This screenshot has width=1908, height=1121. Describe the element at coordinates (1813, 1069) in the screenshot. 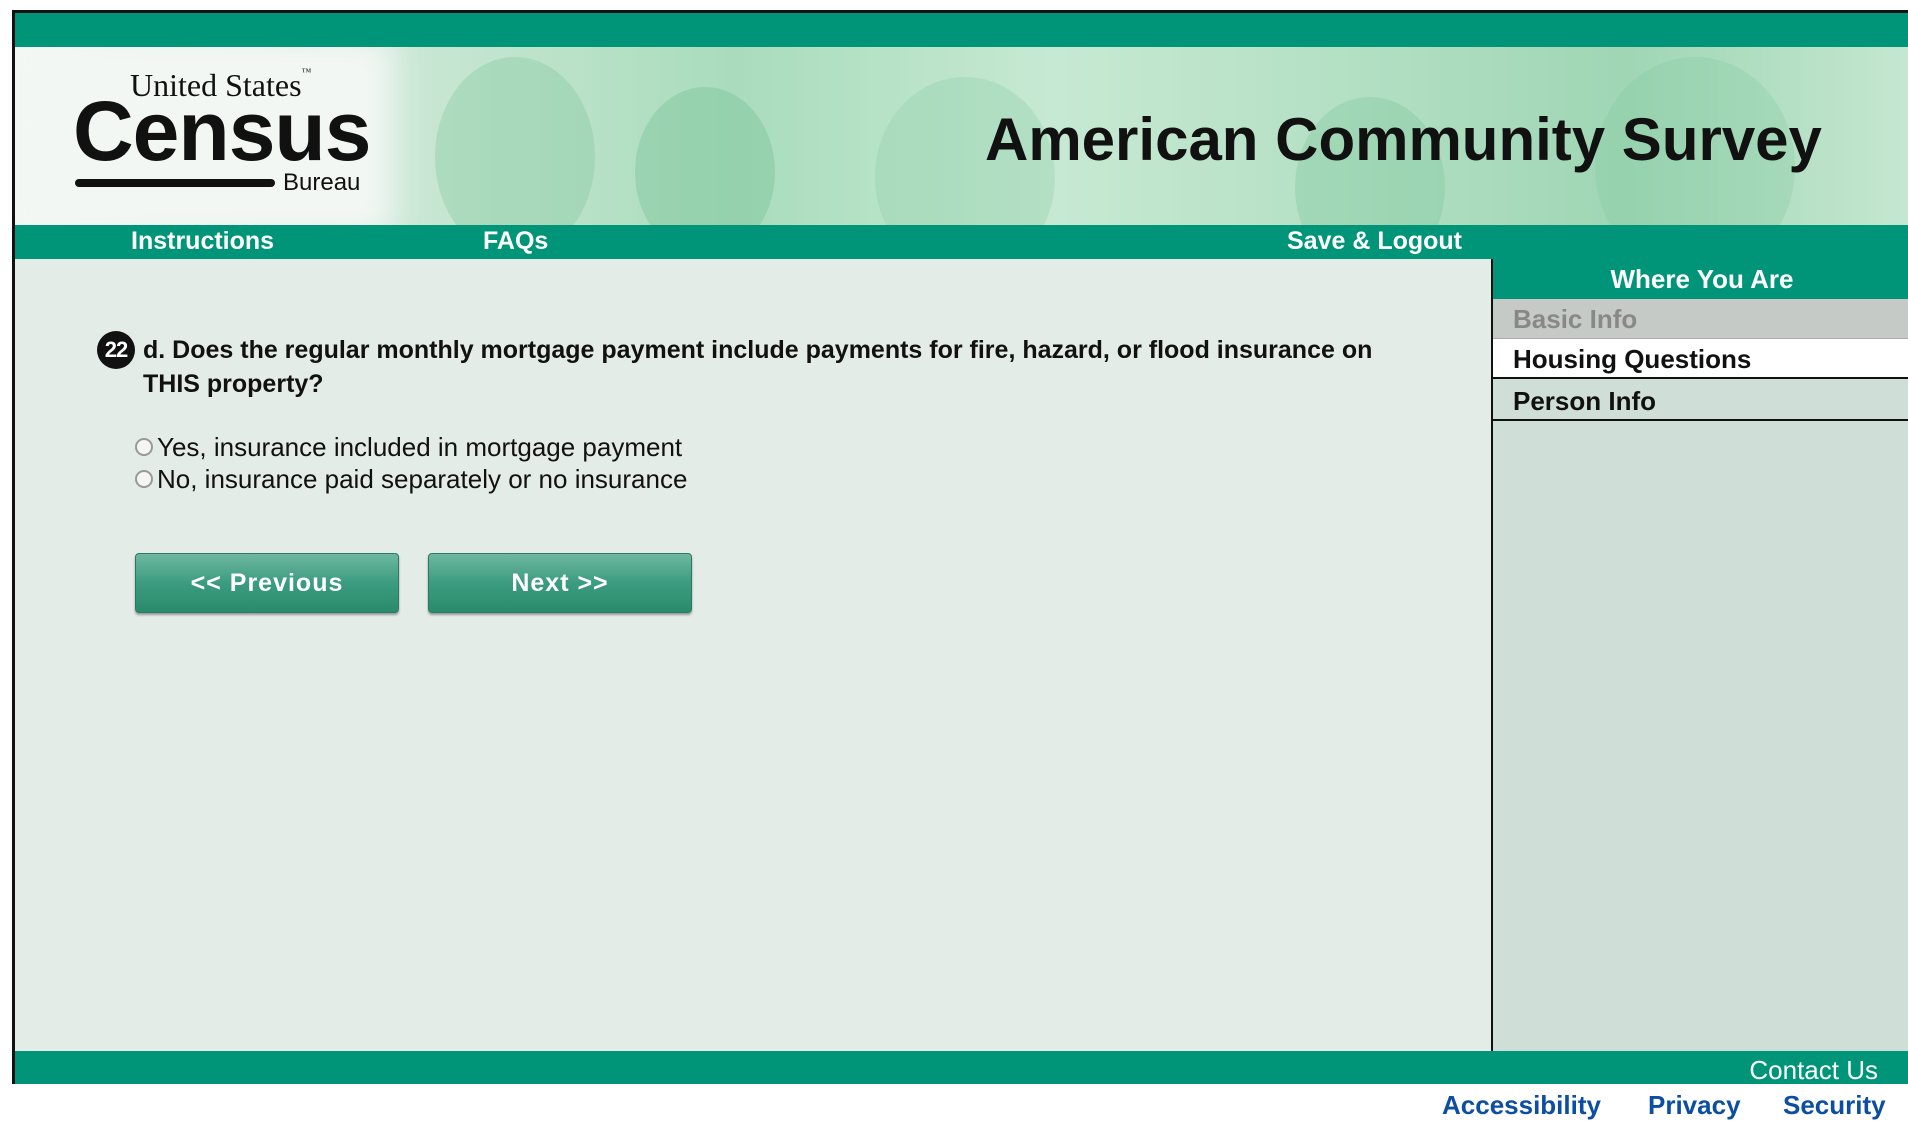

I see `contact-us-link: Contact Us` at that location.